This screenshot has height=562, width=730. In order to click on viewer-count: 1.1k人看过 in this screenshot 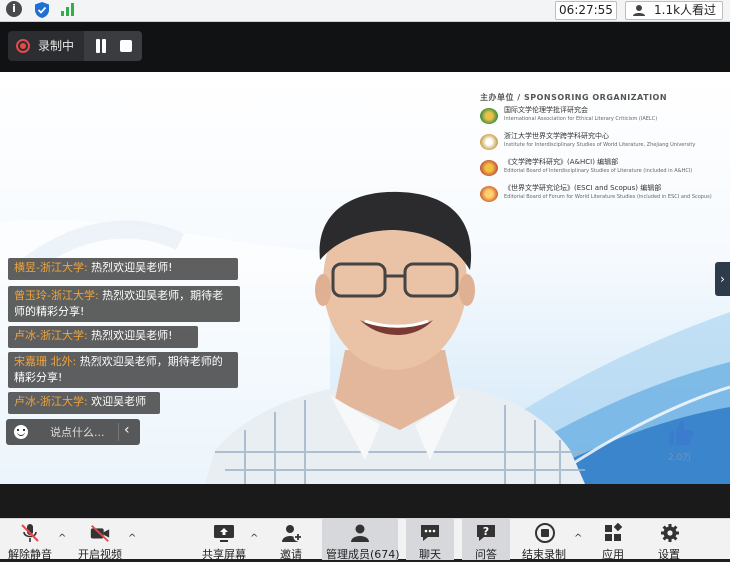, I will do `click(674, 10)`.